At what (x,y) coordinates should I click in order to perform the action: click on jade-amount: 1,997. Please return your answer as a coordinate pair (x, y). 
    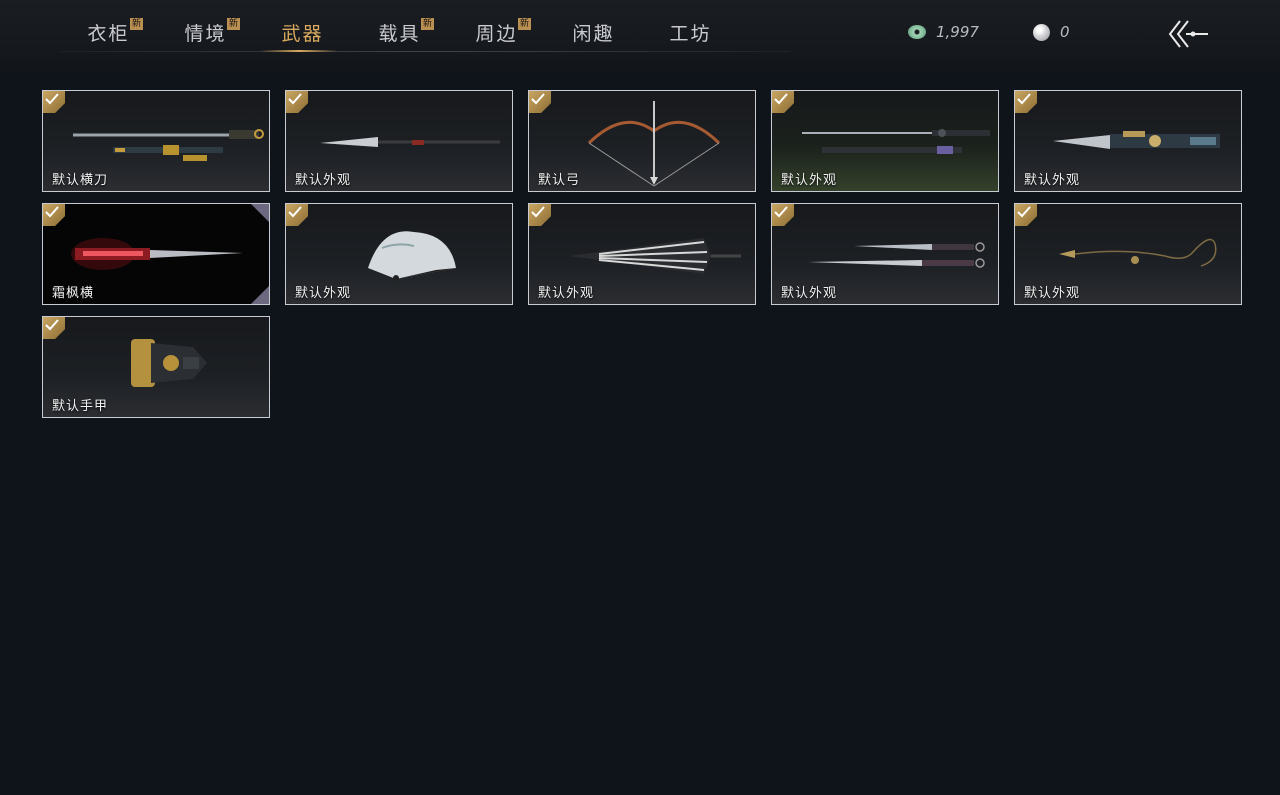
    Looking at the image, I should click on (957, 32).